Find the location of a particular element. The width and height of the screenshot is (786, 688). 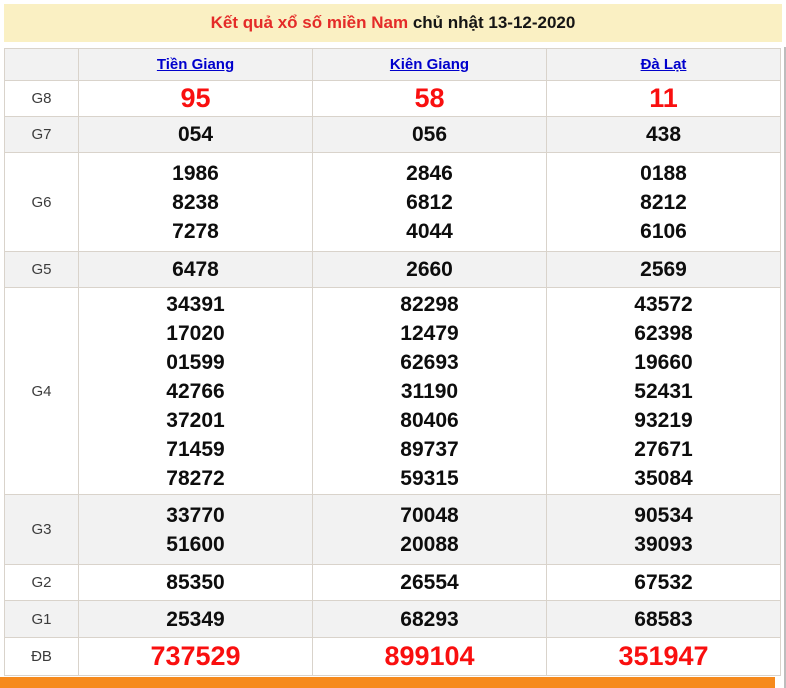

prize-number: 056 is located at coordinates (429, 134).